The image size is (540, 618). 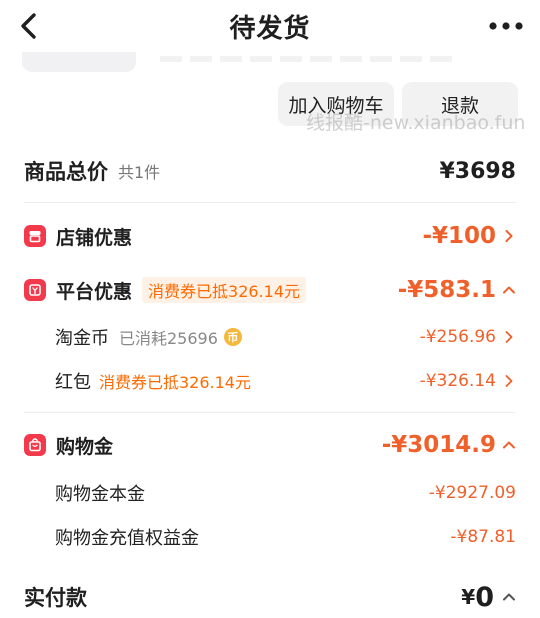 What do you see at coordinates (446, 290) in the screenshot?
I see `platform-discount-value: -¥583.1` at bounding box center [446, 290].